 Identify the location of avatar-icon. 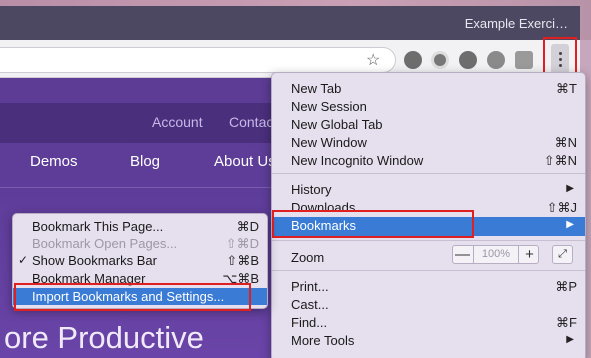
(496, 60).